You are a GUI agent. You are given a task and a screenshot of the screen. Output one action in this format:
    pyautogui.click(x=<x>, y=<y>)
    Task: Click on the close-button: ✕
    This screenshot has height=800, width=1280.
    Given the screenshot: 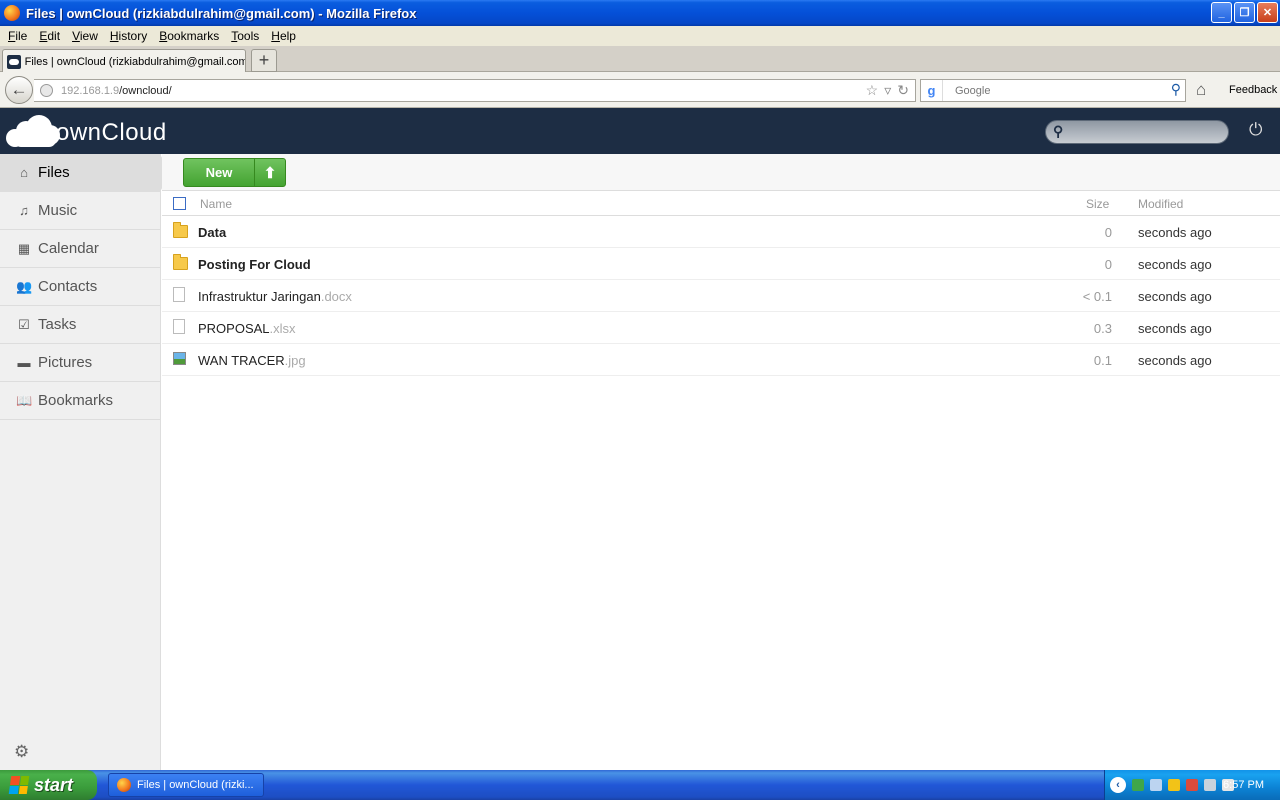 What is the action you would take?
    pyautogui.click(x=1267, y=12)
    